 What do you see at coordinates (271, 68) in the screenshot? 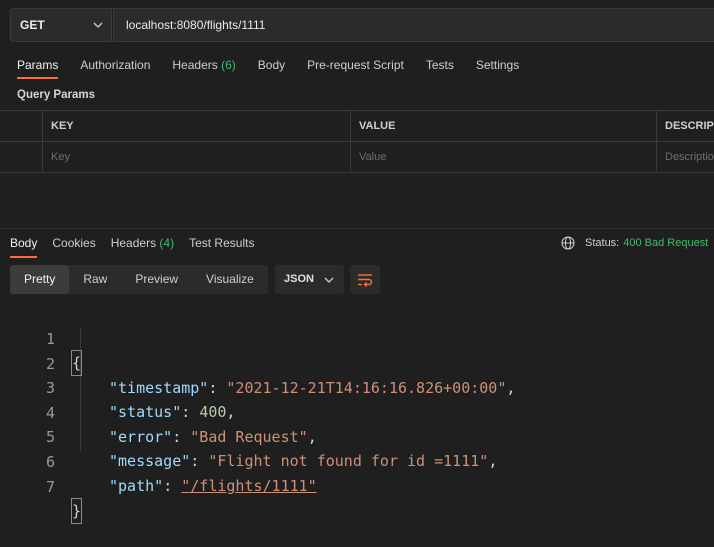
I see `tab-body: Body` at bounding box center [271, 68].